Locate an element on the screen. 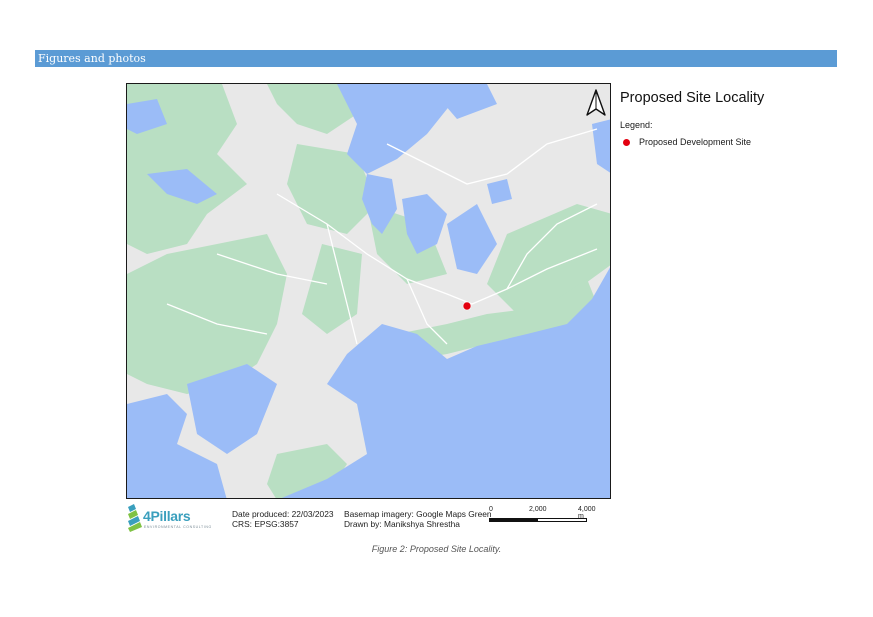 This screenshot has width=873, height=617. map-metadata-date-crs: Date produced: 22/03/2023 CRS: EPSG:3857 is located at coordinates (283, 519).